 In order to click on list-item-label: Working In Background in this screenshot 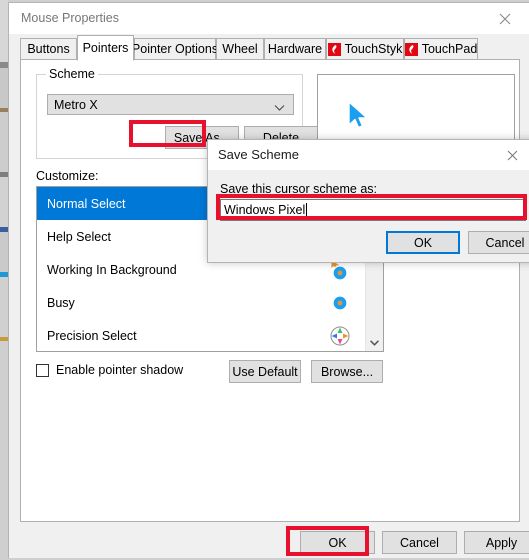, I will do `click(112, 269)`.